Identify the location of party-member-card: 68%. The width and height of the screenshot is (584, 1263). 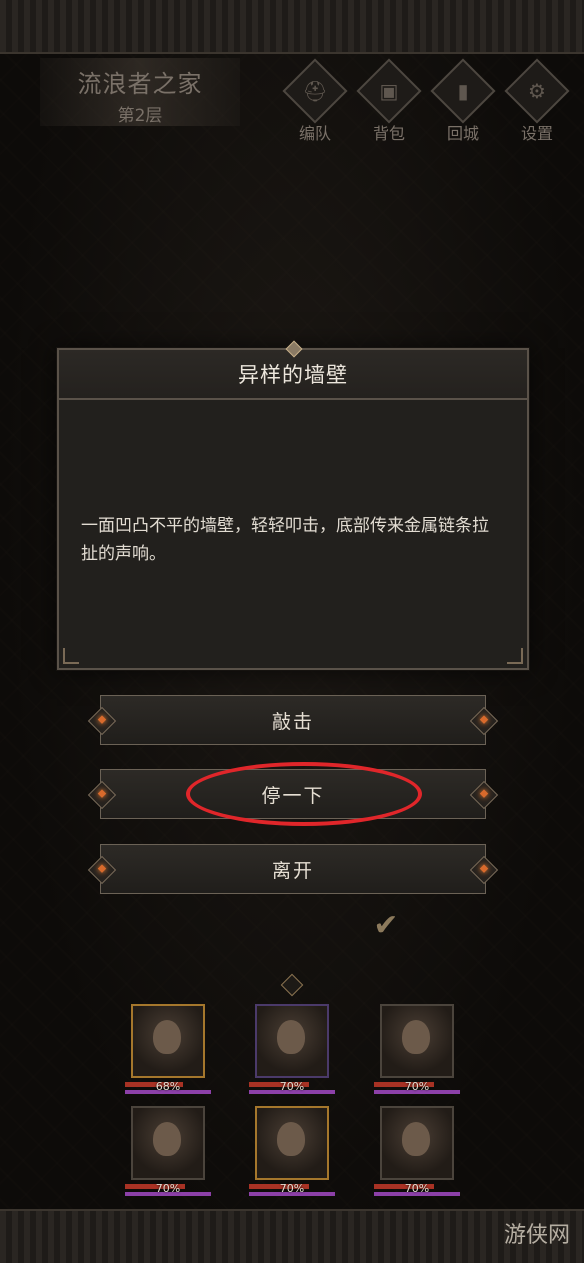
(168, 1050).